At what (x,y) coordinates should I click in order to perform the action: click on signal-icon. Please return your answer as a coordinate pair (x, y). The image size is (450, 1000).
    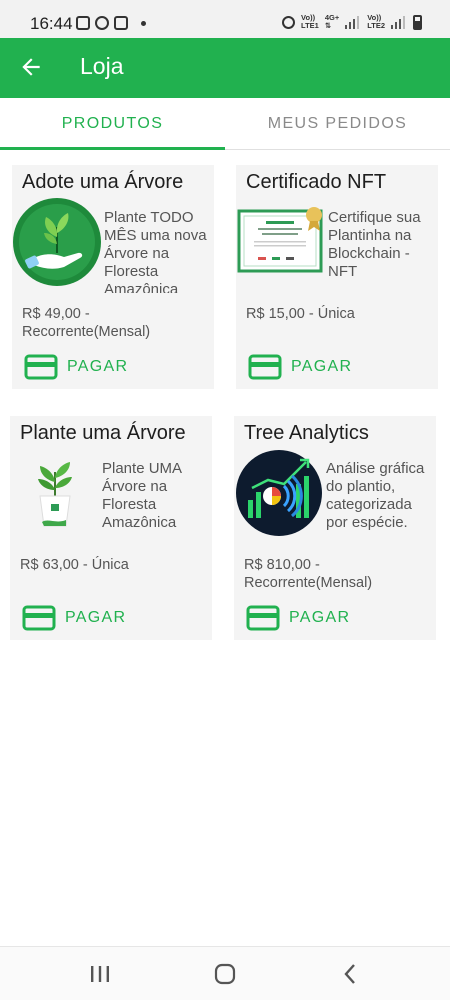
    Looking at the image, I should click on (353, 22).